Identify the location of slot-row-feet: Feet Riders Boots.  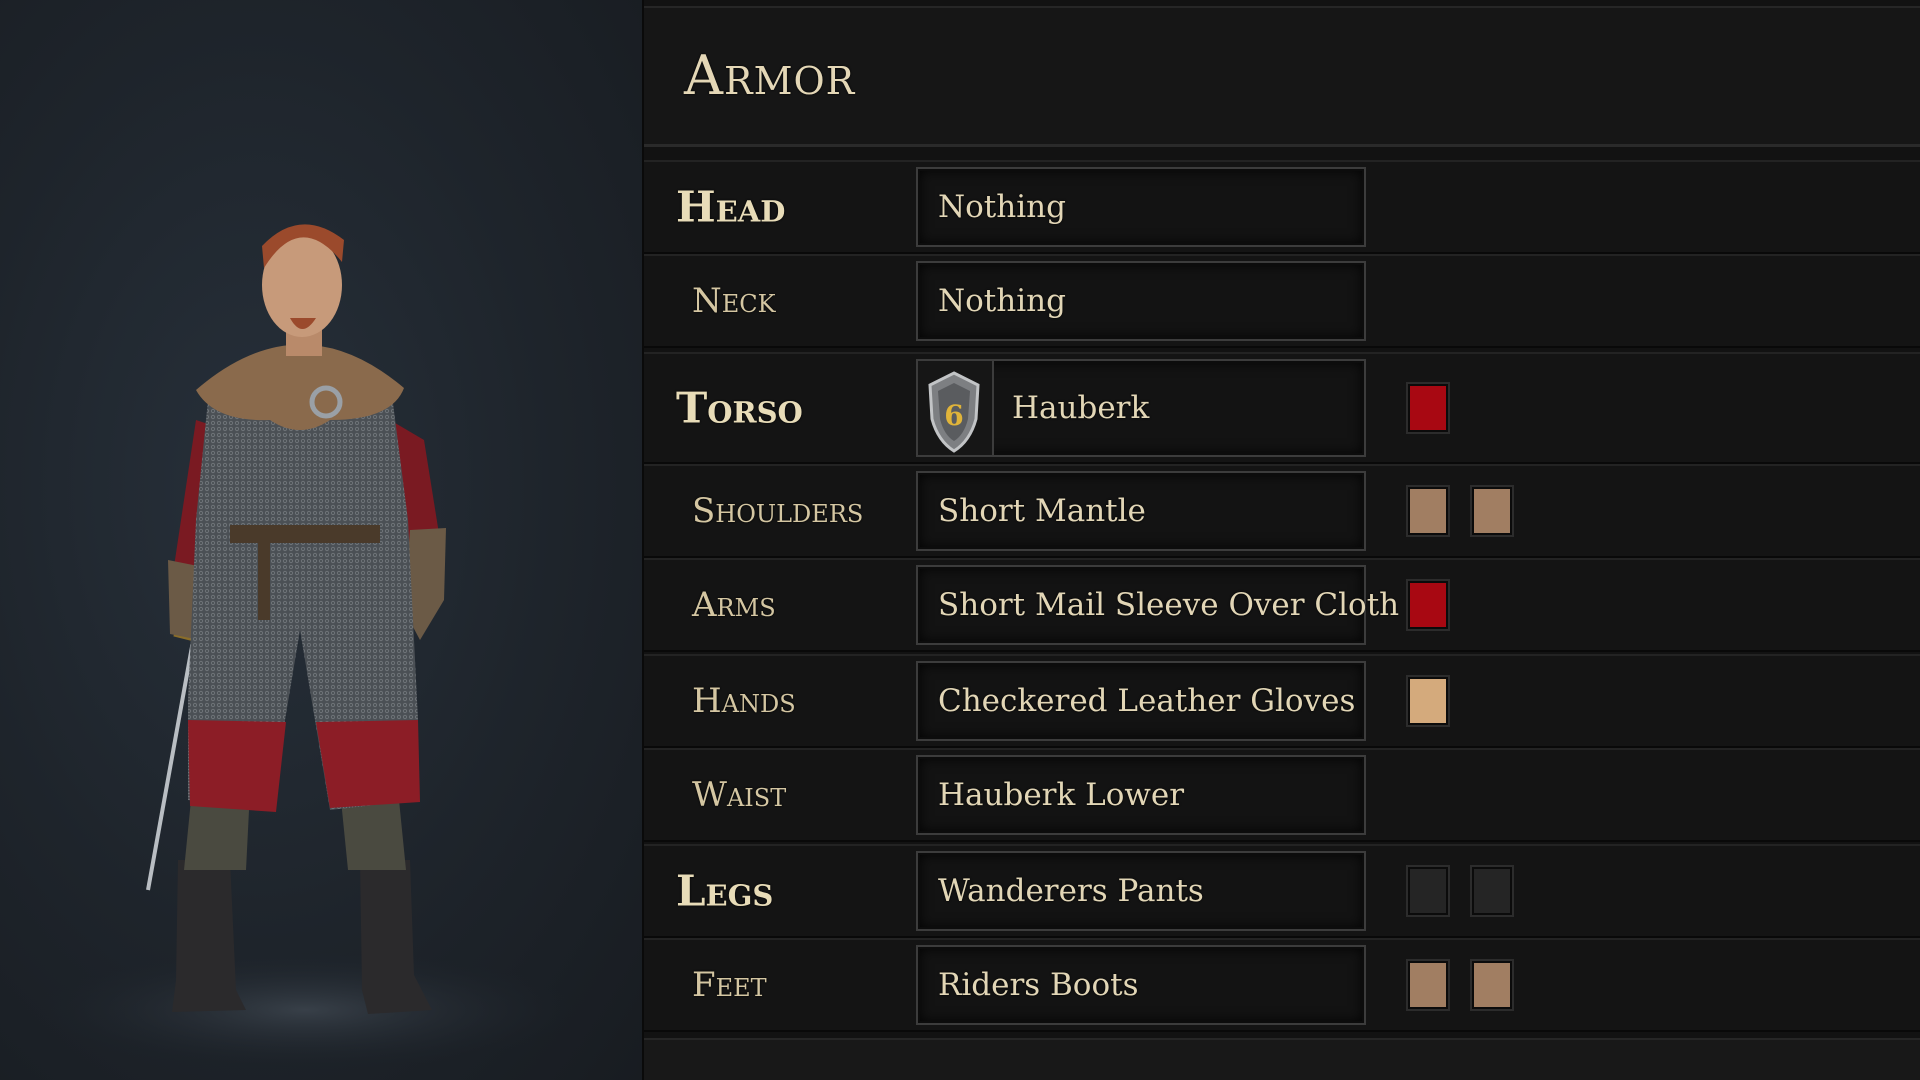
(1282, 985).